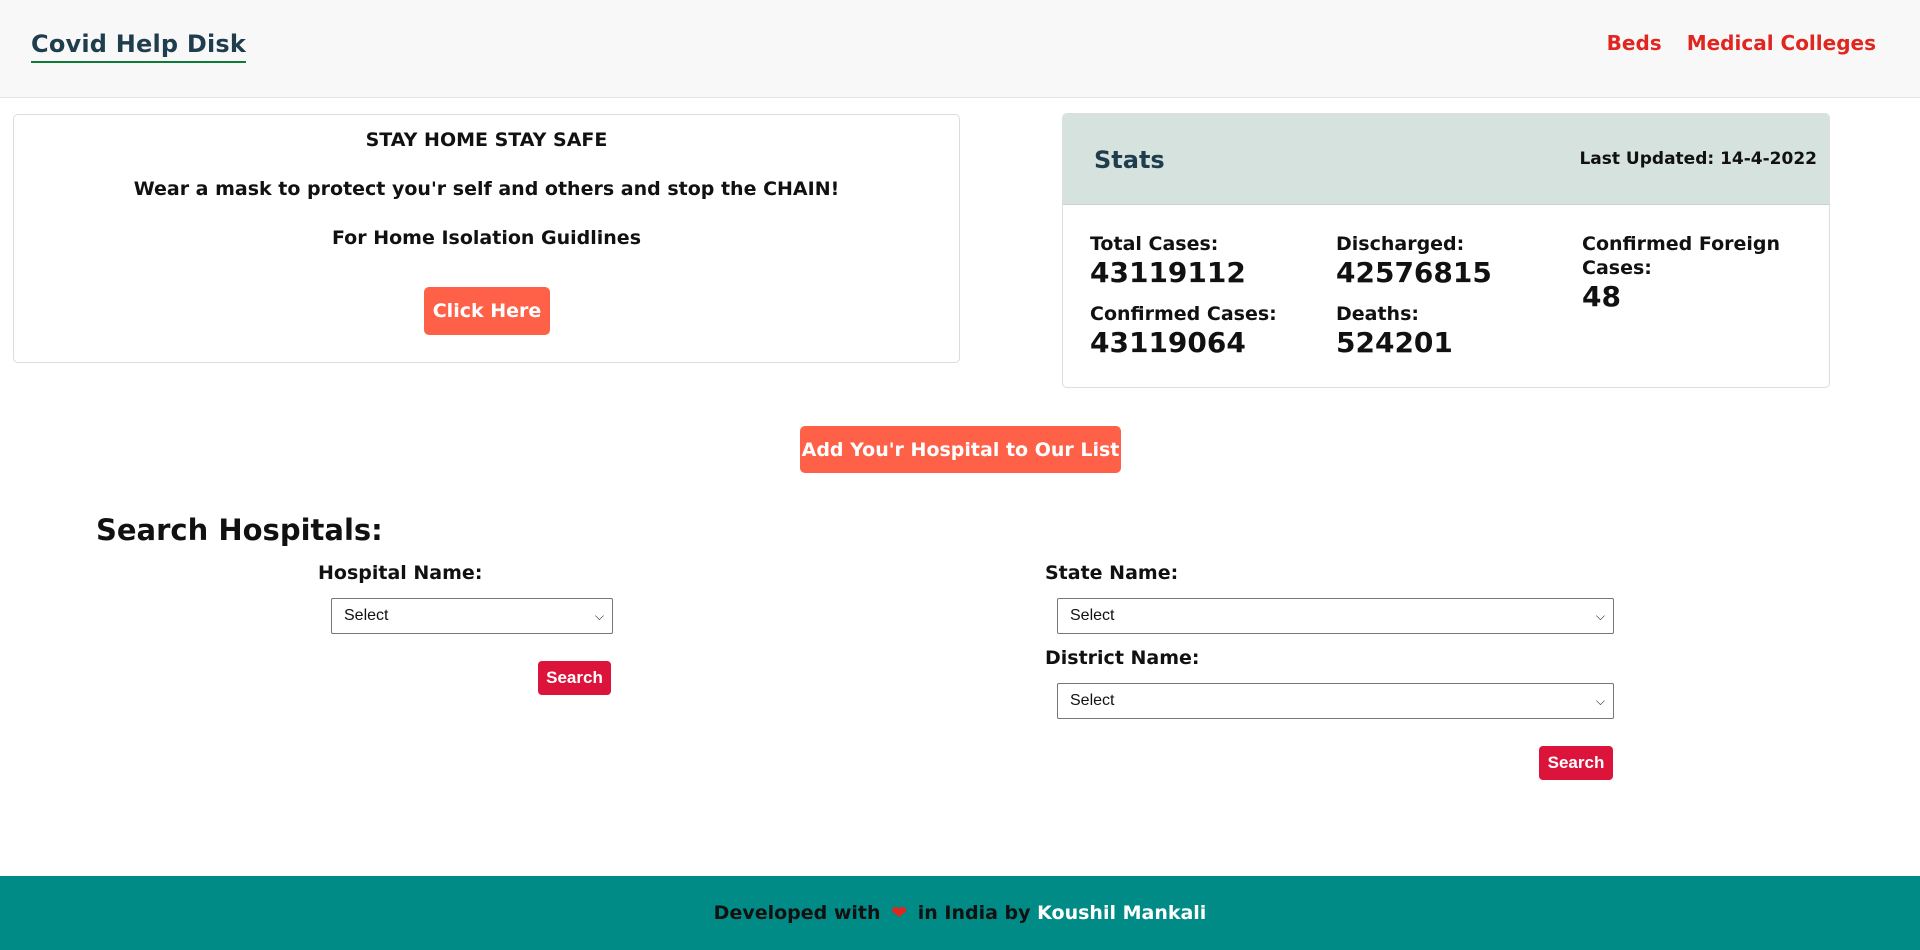 The width and height of the screenshot is (1920, 950). I want to click on stat-total-cases: Total Cases: 43119112, so click(1168, 261).